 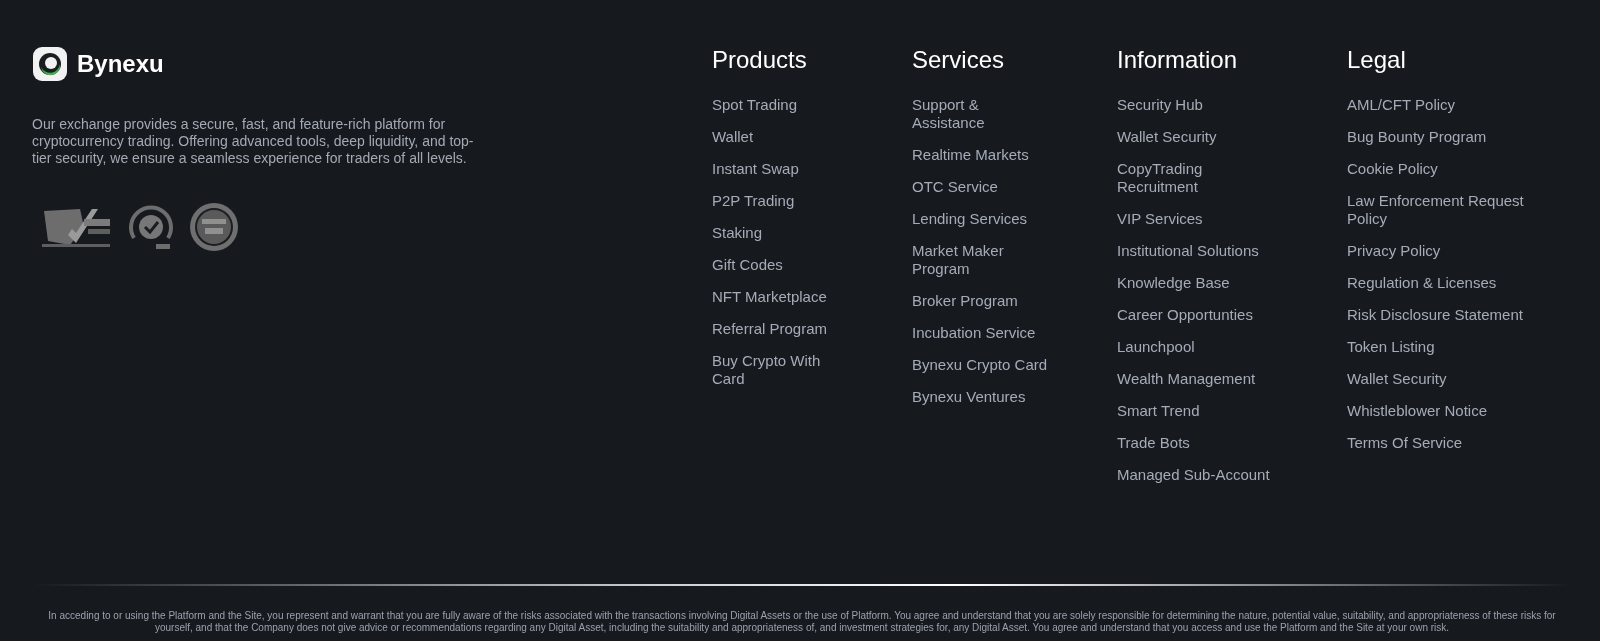 What do you see at coordinates (959, 60) in the screenshot?
I see `column-heading: Services` at bounding box center [959, 60].